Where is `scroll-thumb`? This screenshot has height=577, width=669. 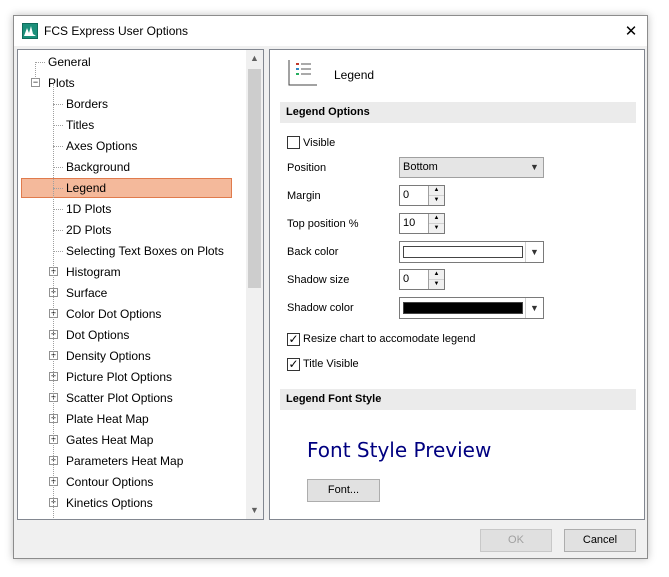
scroll-thumb is located at coordinates (254, 178).